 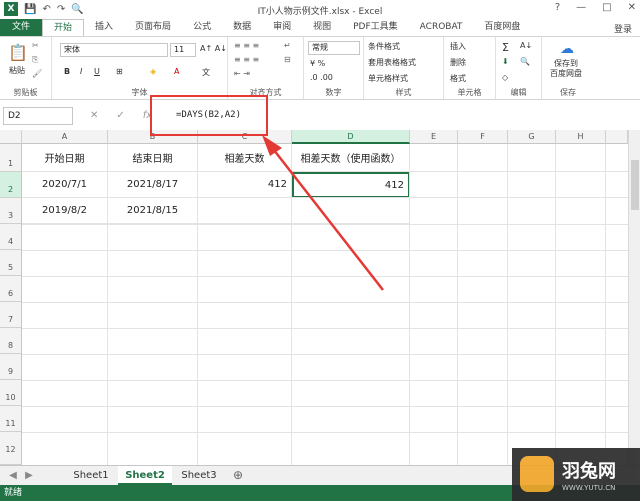 What do you see at coordinates (351, 158) in the screenshot?
I see `cell-d1: 相差天数（使用函数）` at bounding box center [351, 158].